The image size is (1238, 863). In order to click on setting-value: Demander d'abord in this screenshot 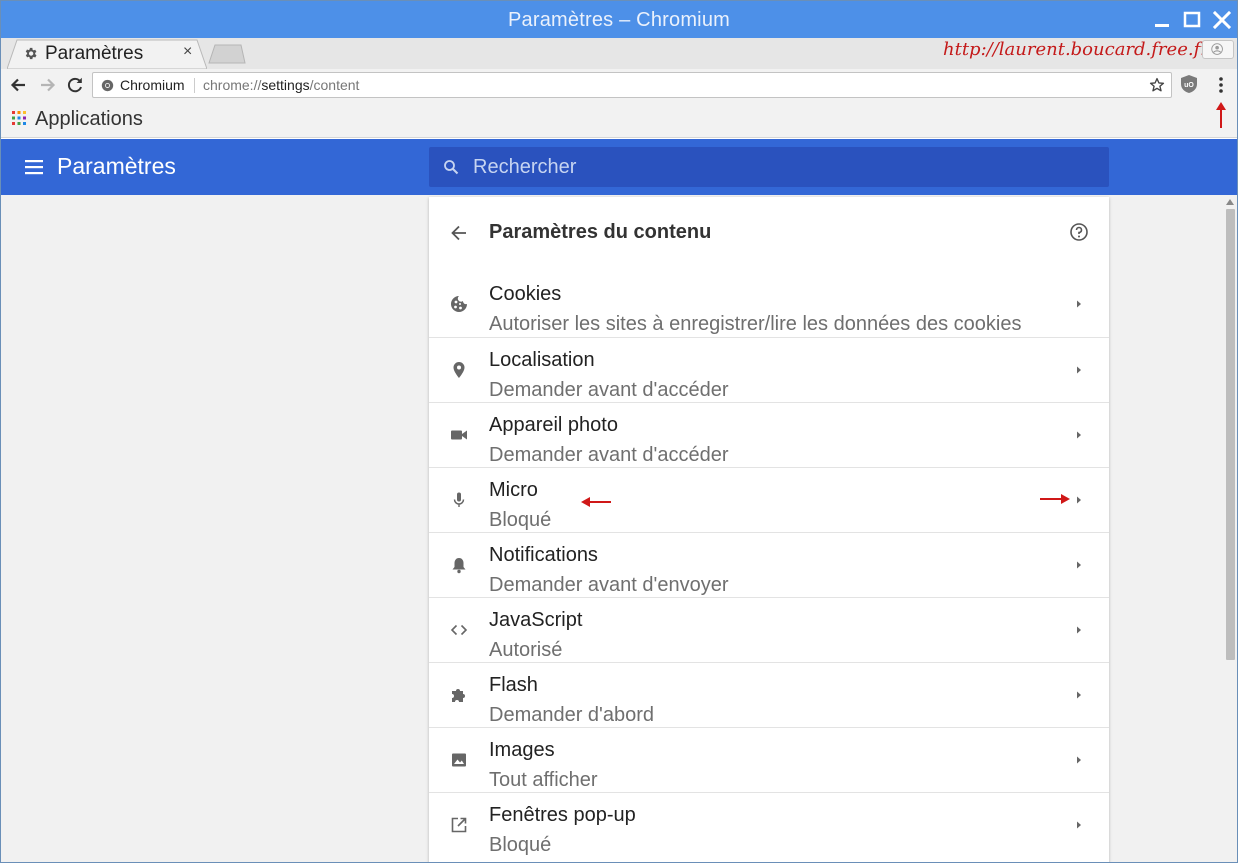, I will do `click(572, 715)`.